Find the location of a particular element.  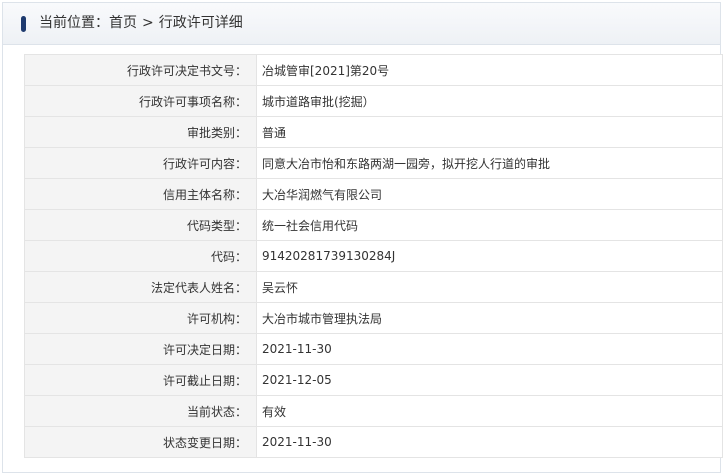

table-row: 许可决定日期： 2021-11-30 is located at coordinates (373, 349).